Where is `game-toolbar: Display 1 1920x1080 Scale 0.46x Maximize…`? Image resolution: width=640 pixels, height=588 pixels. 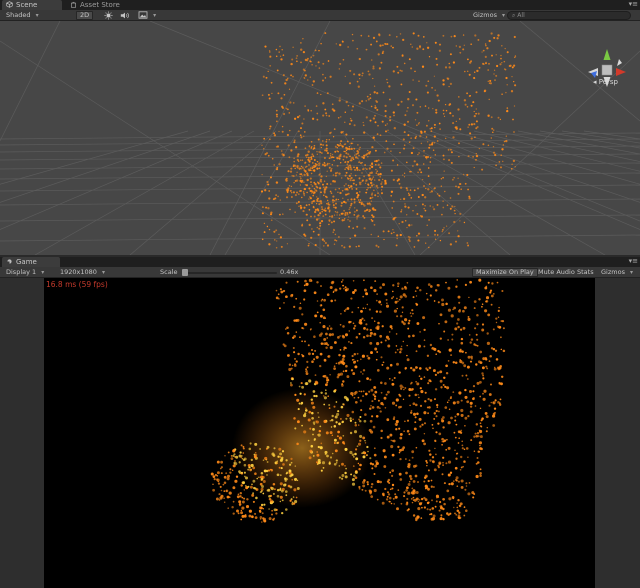 game-toolbar: Display 1 1920x1080 Scale 0.46x Maximize… is located at coordinates (320, 272).